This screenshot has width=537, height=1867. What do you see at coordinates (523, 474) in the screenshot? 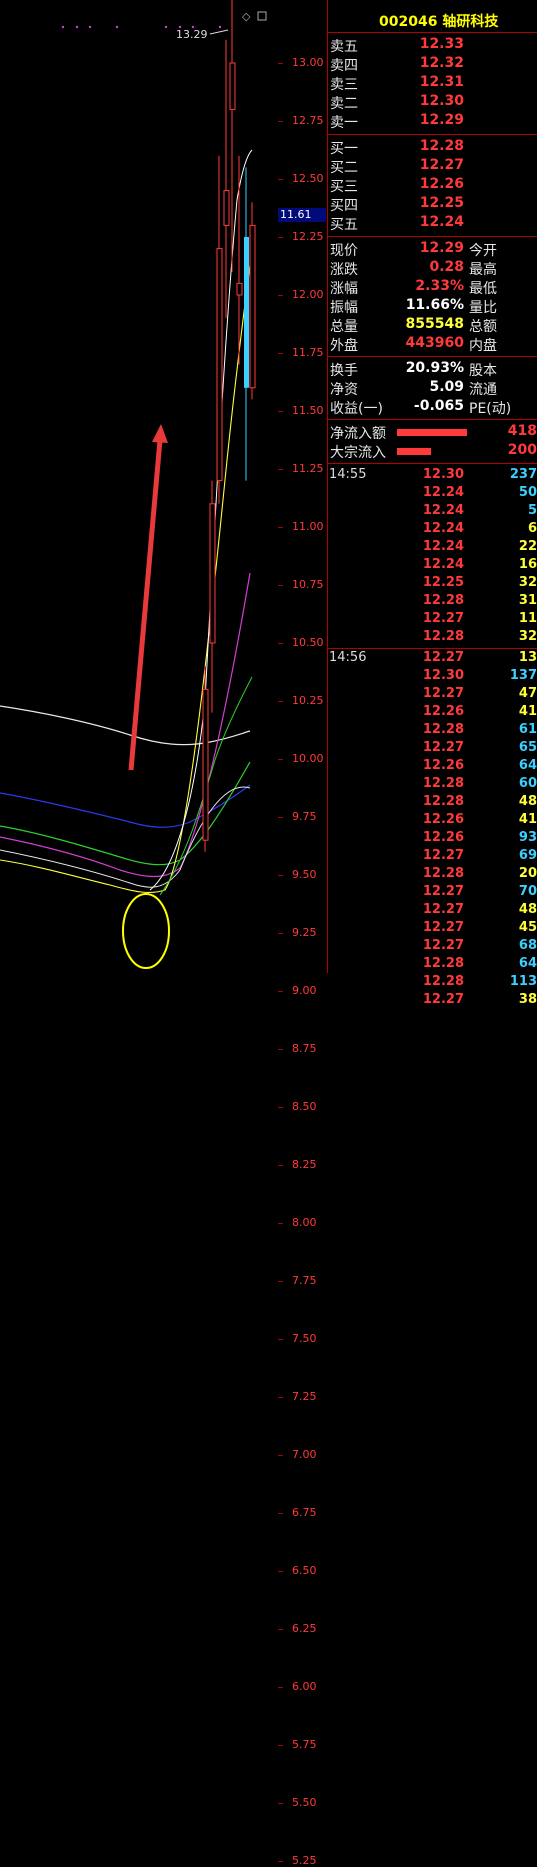
I see `tick-volume: 237` at bounding box center [523, 474].